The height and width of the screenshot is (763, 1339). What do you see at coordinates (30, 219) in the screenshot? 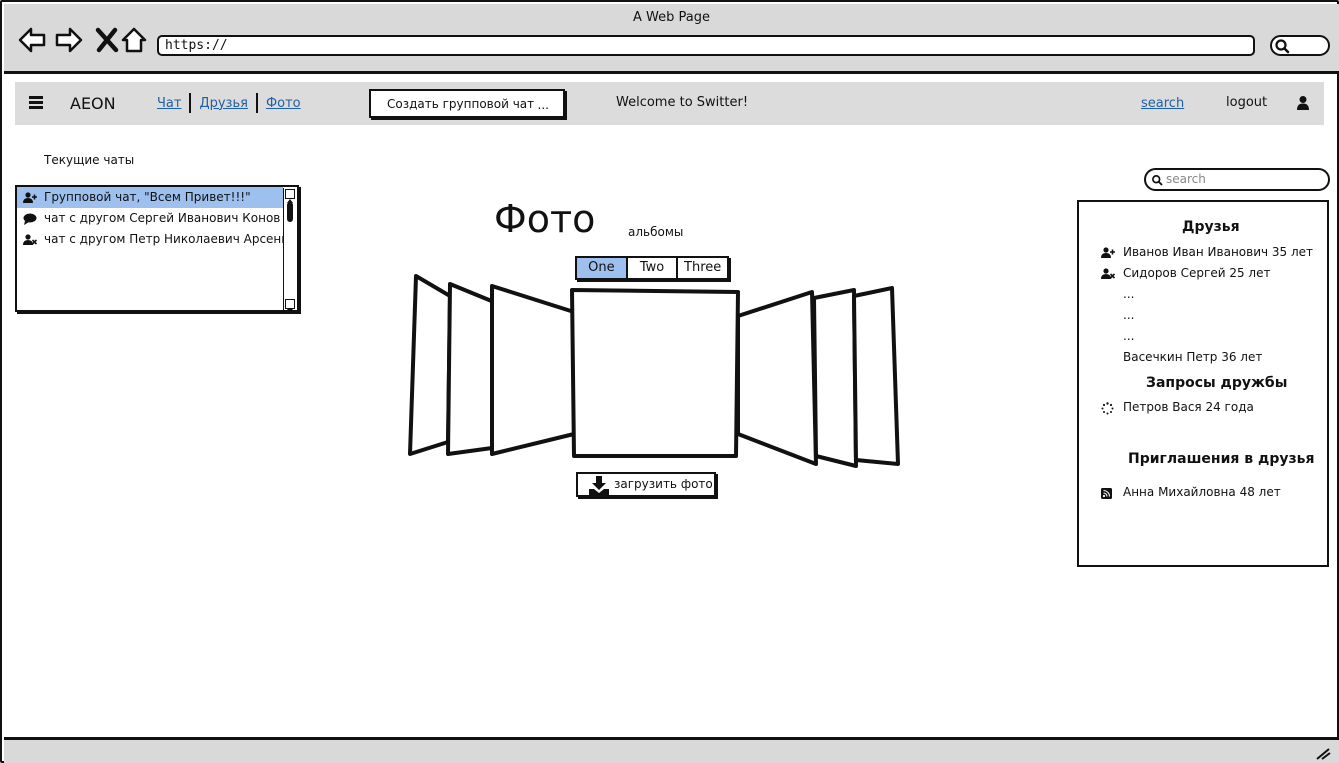
I see `comment-icon` at bounding box center [30, 219].